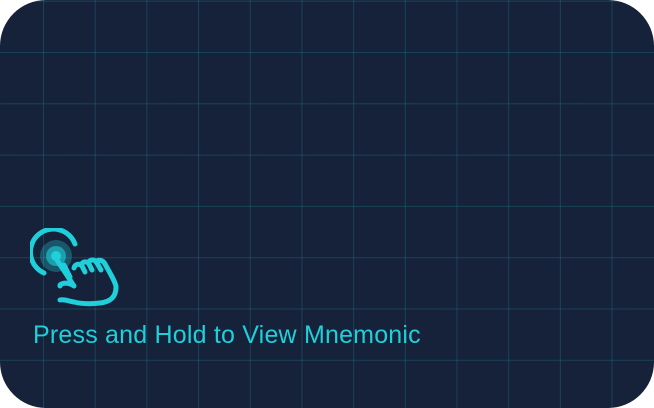 This screenshot has height=408, width=654. What do you see at coordinates (227, 335) in the screenshot?
I see `press-and-hold-label: Press and Hold to View Mnemonic` at bounding box center [227, 335].